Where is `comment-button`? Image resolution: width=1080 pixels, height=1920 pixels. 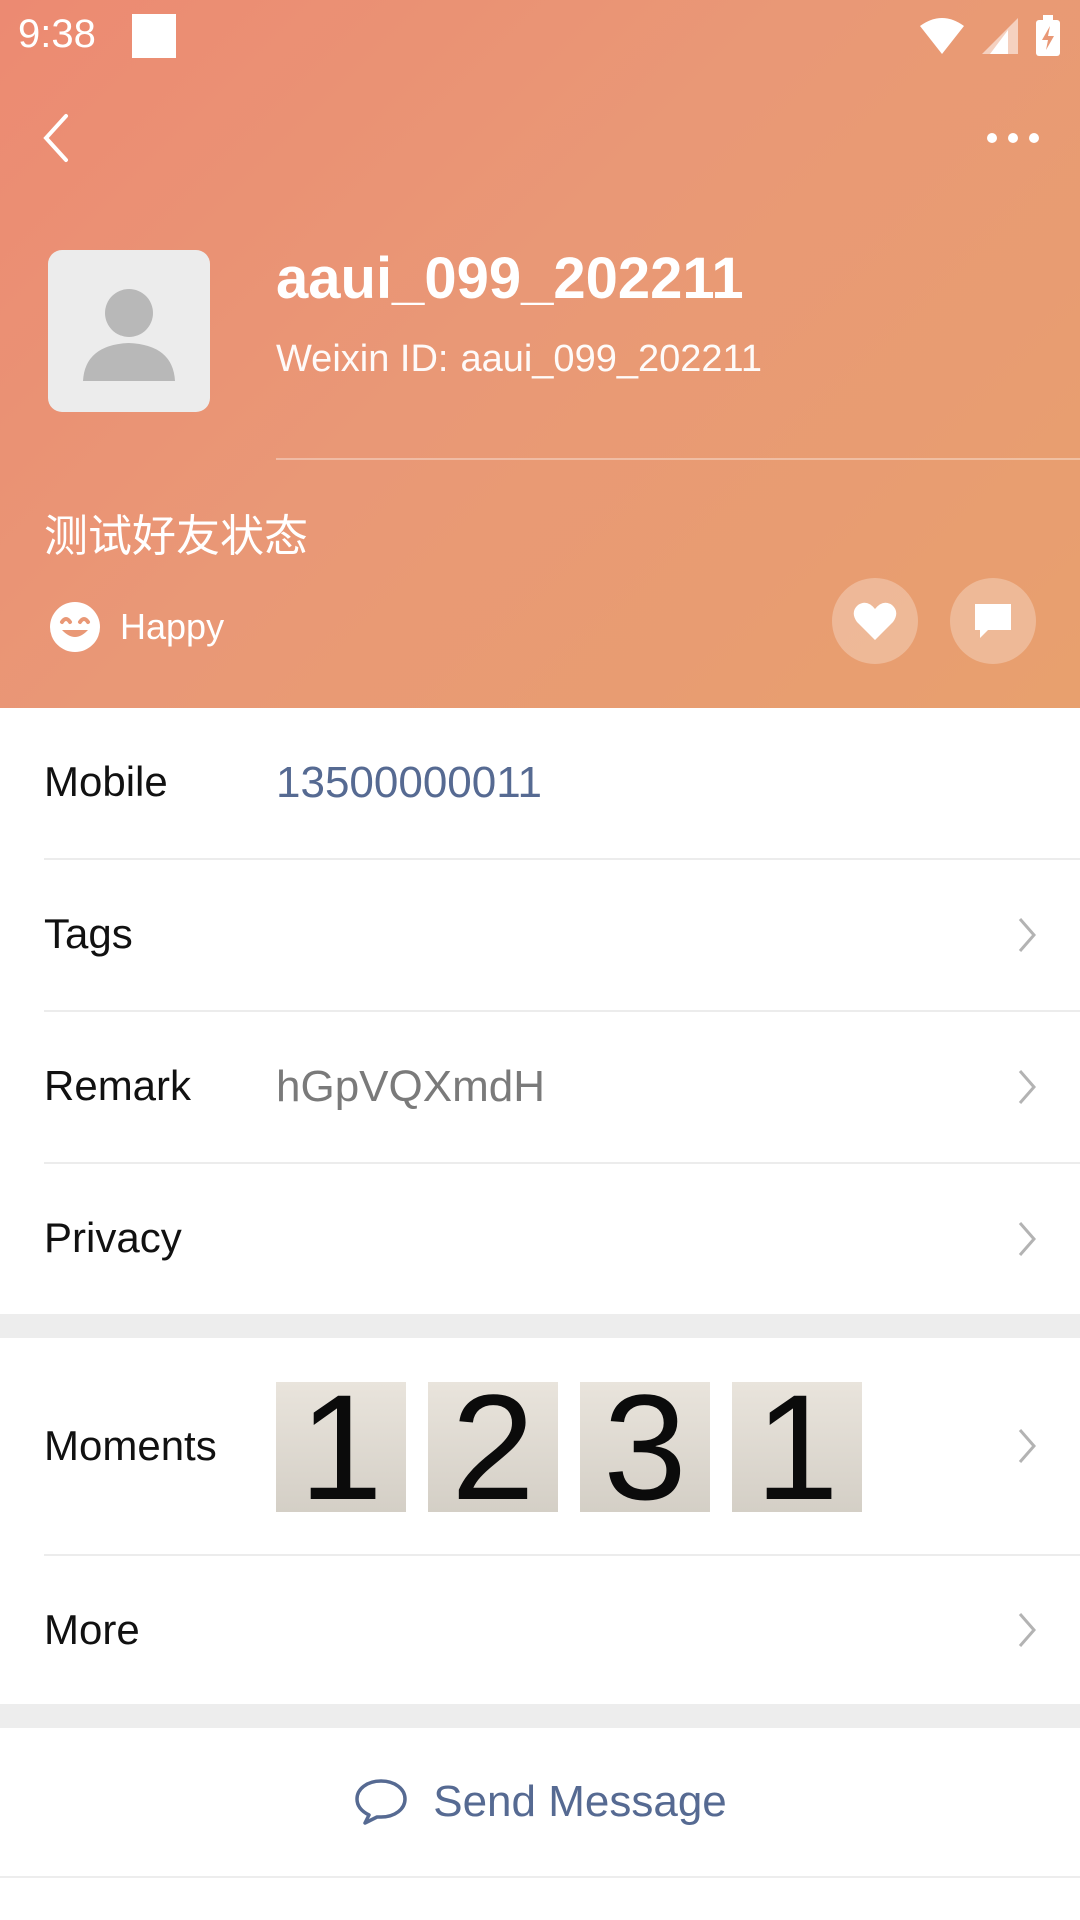
comment-button is located at coordinates (993, 621).